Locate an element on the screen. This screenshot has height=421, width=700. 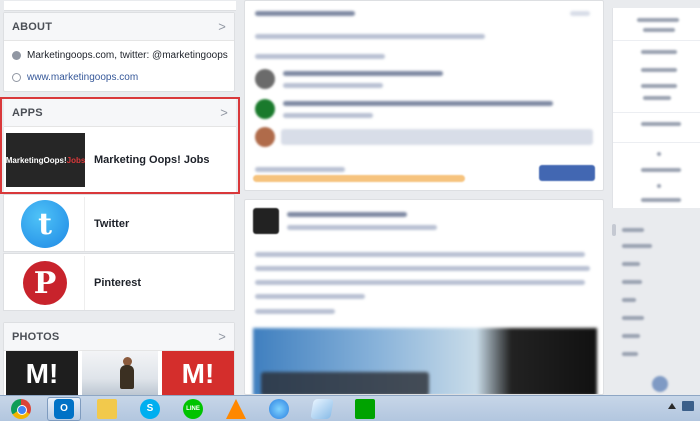
notepad-icon is located at coordinates (322, 408).